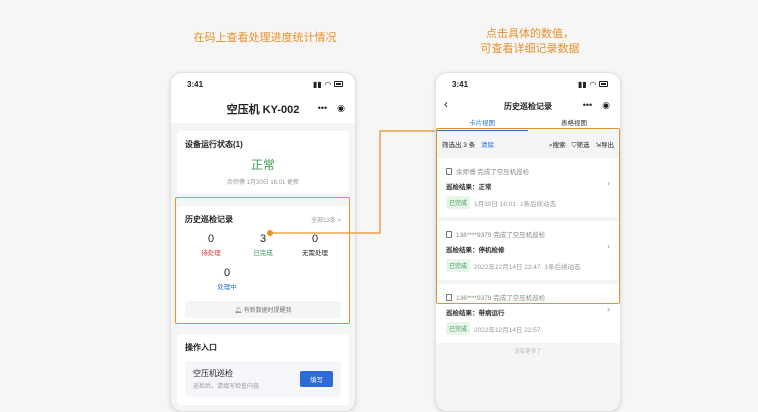 This screenshot has height=412, width=758. What do you see at coordinates (530, 34) in the screenshot?
I see `caption-right-line1: 点击具体的数值，` at bounding box center [530, 34].